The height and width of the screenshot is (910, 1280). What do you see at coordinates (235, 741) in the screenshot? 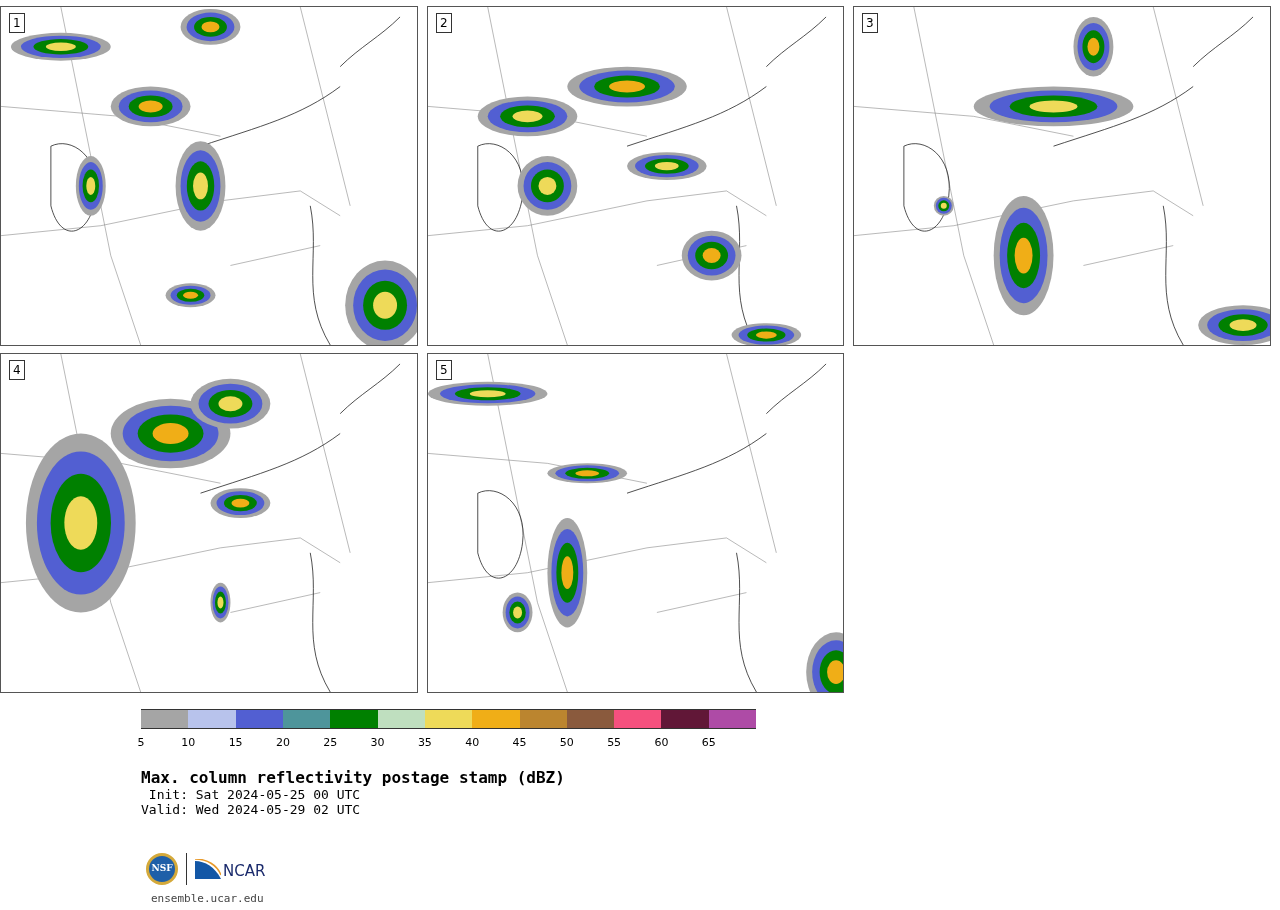
I see `tick-label: 15` at bounding box center [235, 741].